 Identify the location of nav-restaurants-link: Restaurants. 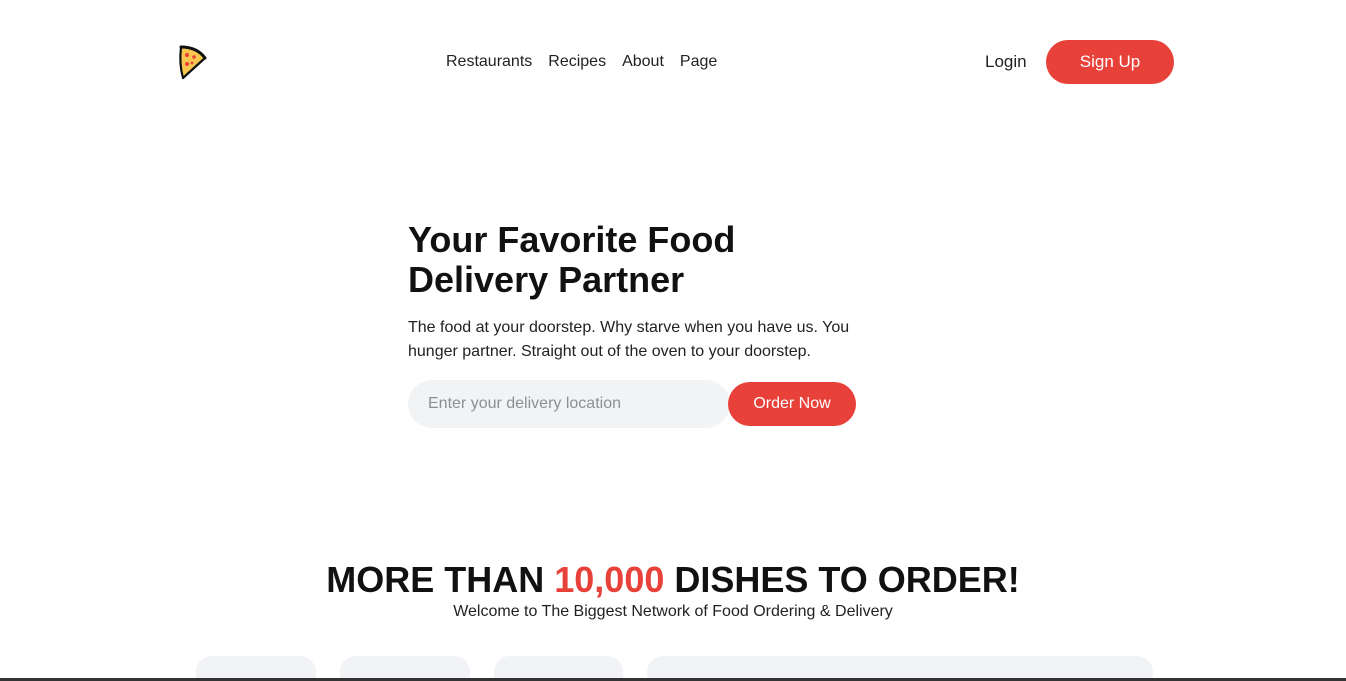
(489, 62).